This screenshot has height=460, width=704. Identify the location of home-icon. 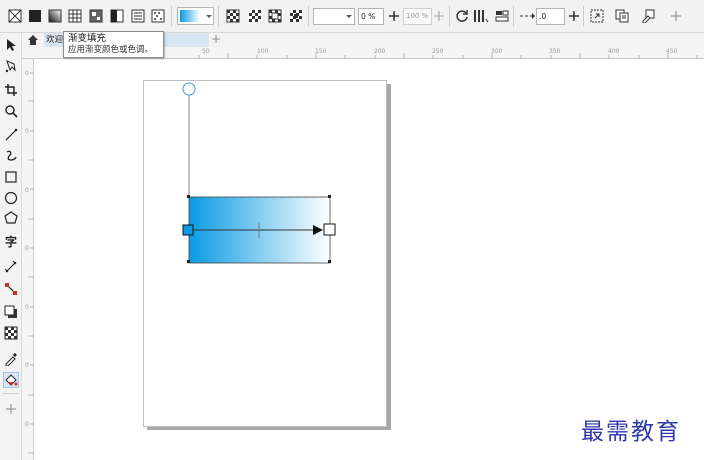
(33, 40).